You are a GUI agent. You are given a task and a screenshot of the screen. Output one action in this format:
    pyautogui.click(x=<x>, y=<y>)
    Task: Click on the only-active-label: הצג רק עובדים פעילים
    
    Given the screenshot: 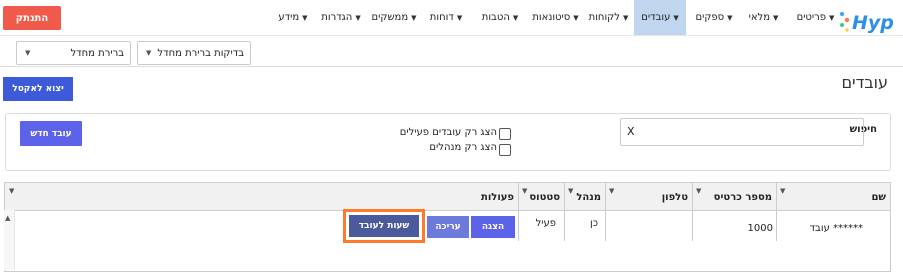 What is the action you would take?
    pyautogui.click(x=448, y=132)
    